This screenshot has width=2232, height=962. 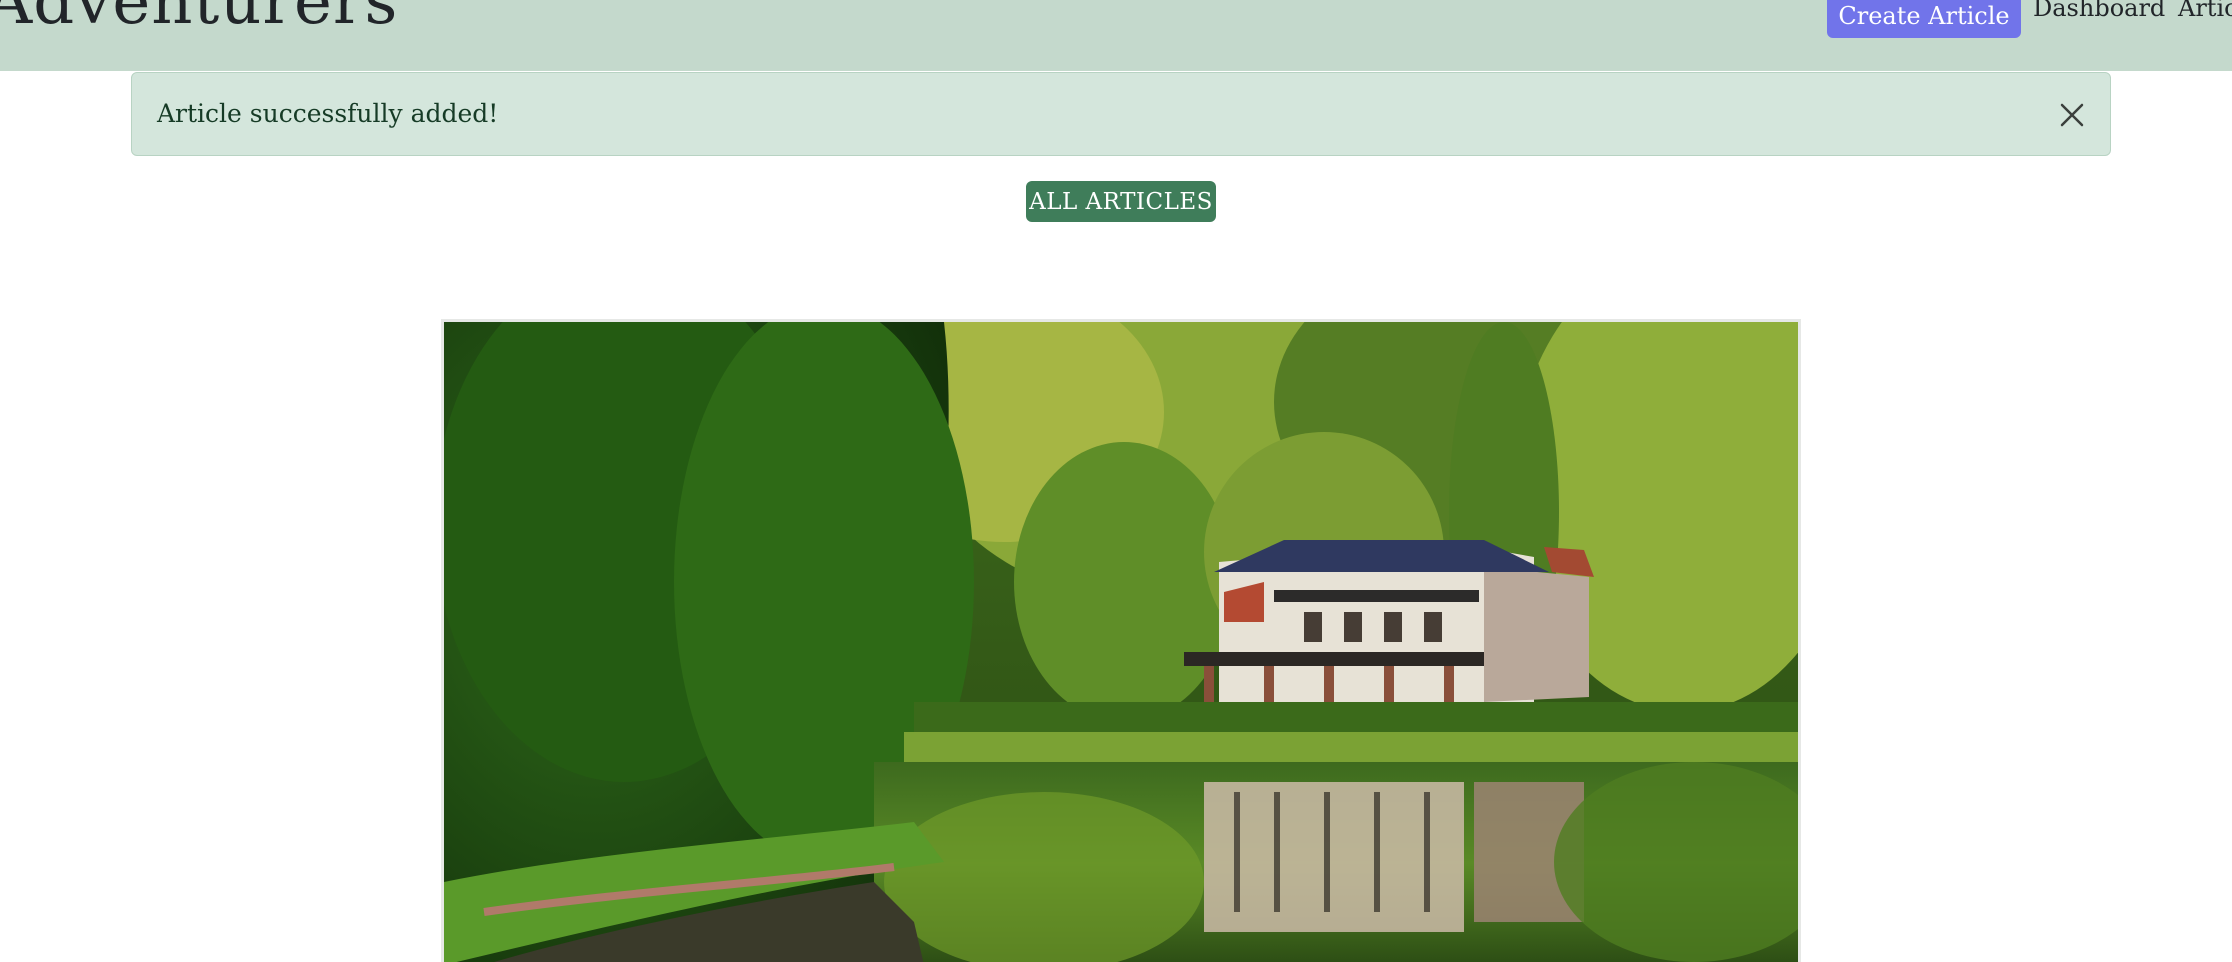 I want to click on alert-message: Article successfully added!, so click(x=328, y=113).